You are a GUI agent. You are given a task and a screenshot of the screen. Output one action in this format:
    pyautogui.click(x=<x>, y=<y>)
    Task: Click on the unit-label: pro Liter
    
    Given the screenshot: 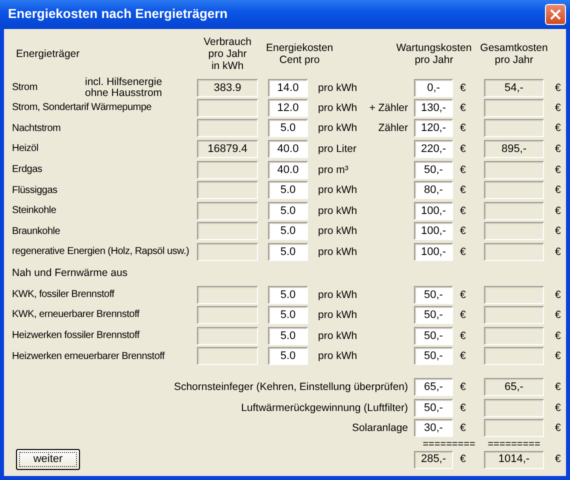 What is the action you would take?
    pyautogui.click(x=337, y=149)
    